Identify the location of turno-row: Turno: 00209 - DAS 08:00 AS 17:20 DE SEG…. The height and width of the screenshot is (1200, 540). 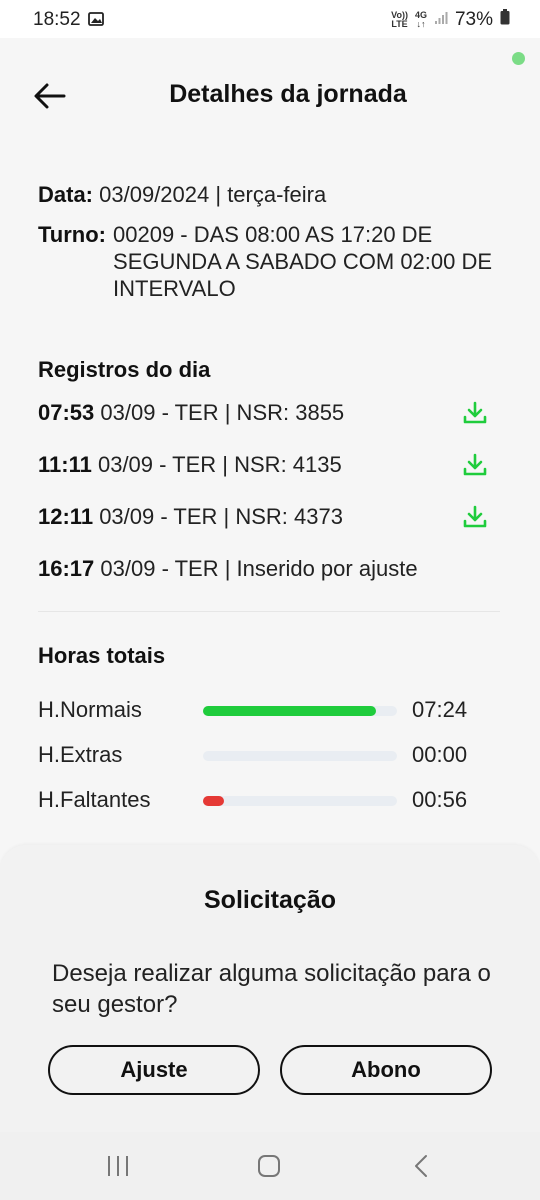
(270, 261).